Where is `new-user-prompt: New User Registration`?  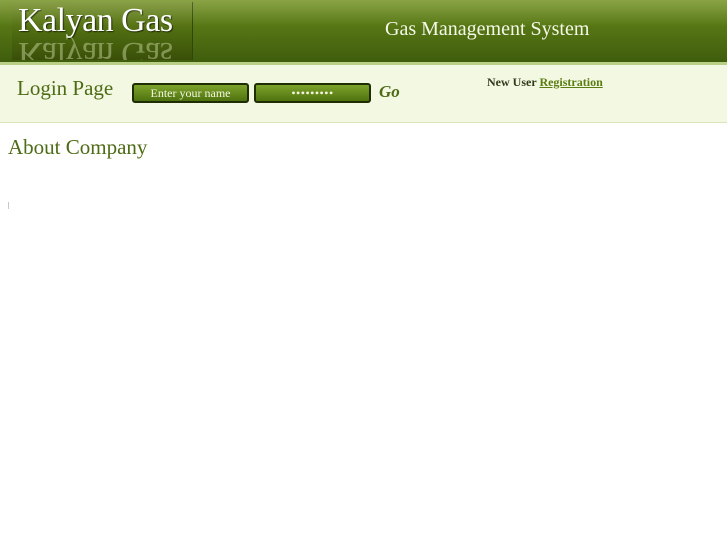
new-user-prompt: New User Registration is located at coordinates (545, 82).